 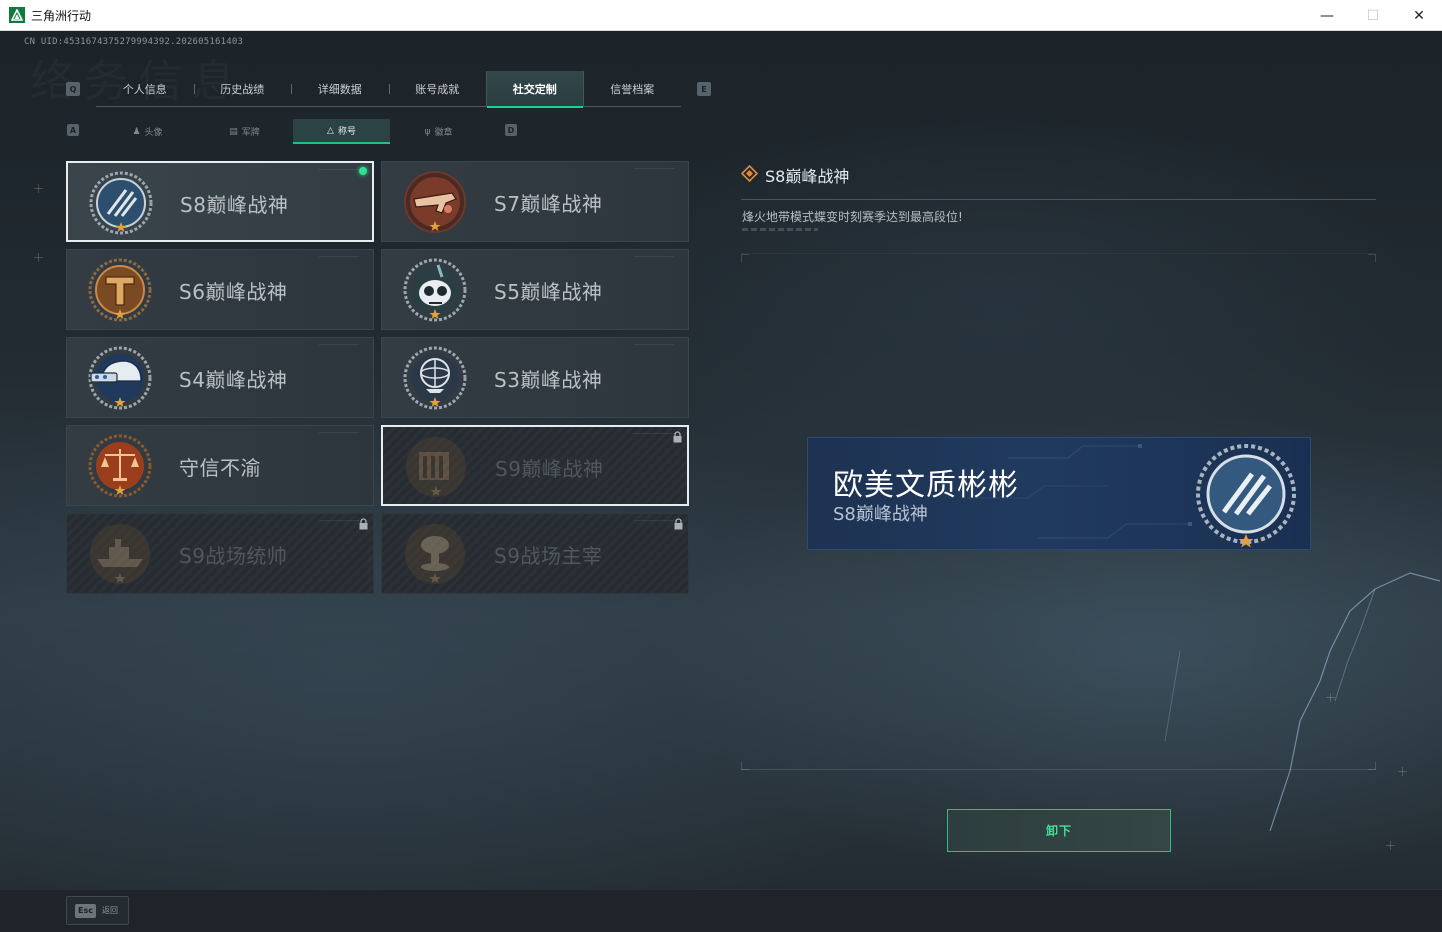 I want to click on s3-medal-icon, so click(x=435, y=378).